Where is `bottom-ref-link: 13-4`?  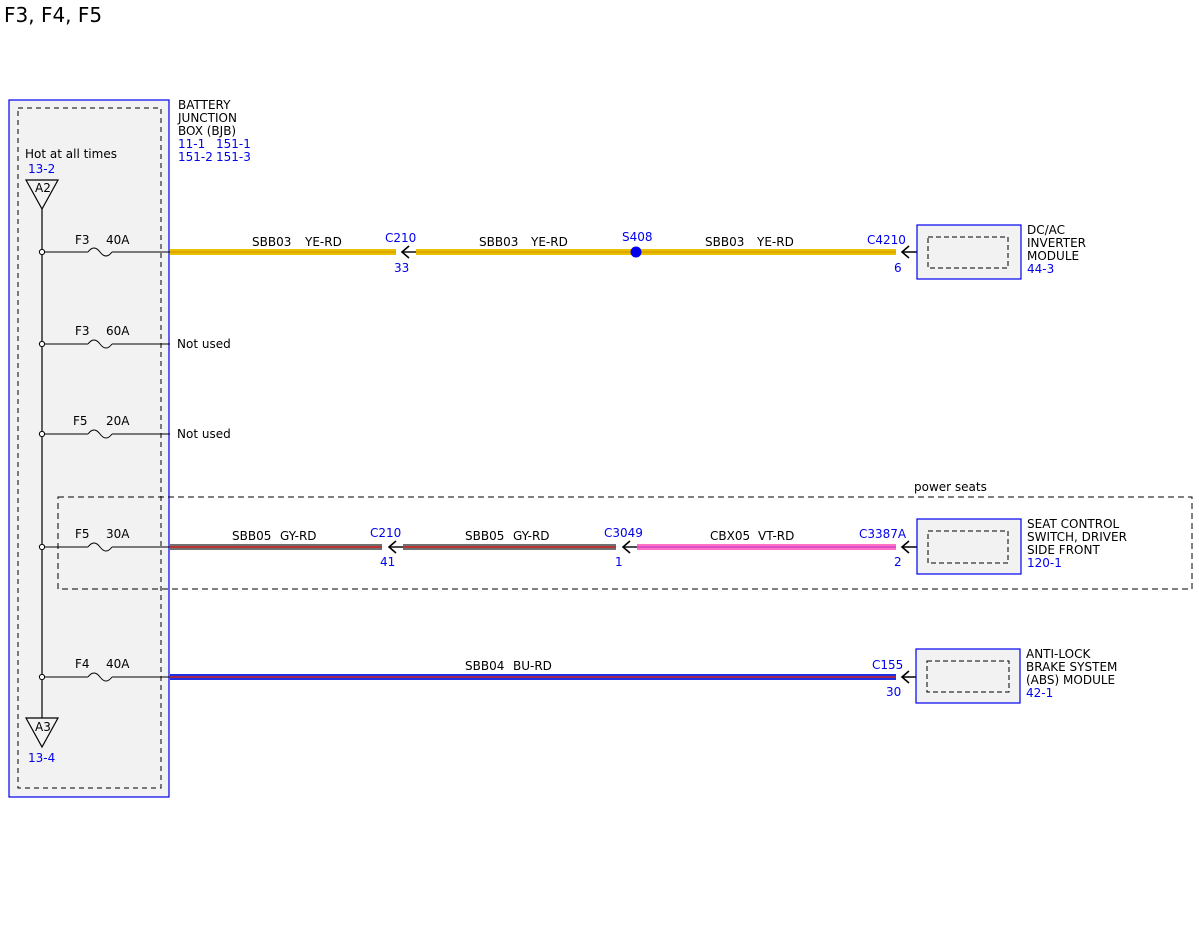
bottom-ref-link: 13-4 is located at coordinates (41, 758).